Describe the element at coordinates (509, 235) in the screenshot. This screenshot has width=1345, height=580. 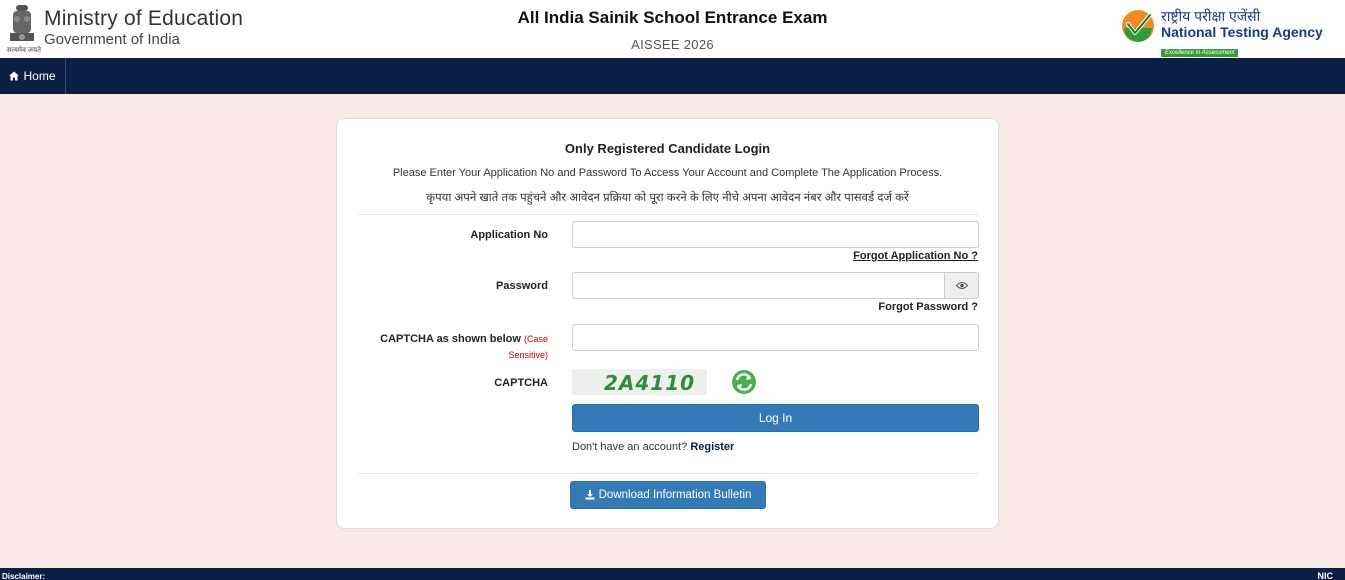
I see `application-no-label: Application No` at that location.